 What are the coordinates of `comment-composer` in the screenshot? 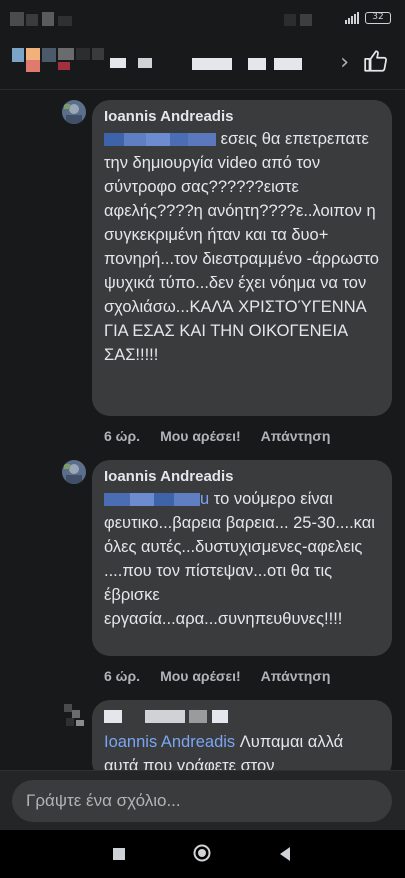 It's located at (202, 800).